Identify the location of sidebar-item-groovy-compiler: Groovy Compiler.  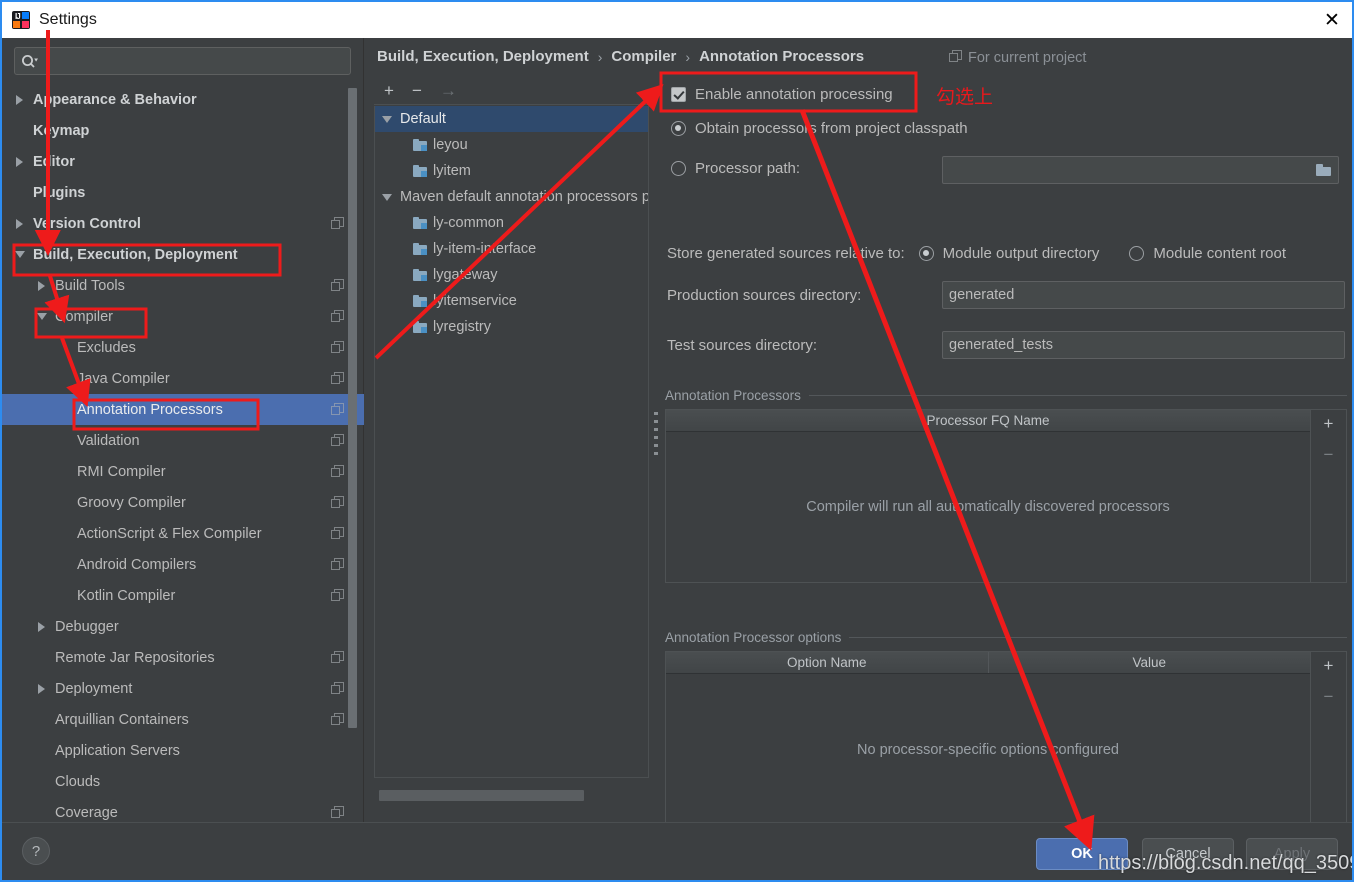
(183, 502).